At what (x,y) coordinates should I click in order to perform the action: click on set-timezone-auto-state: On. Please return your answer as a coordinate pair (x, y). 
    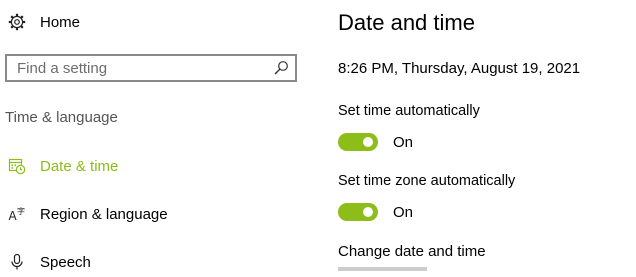
    Looking at the image, I should click on (403, 212).